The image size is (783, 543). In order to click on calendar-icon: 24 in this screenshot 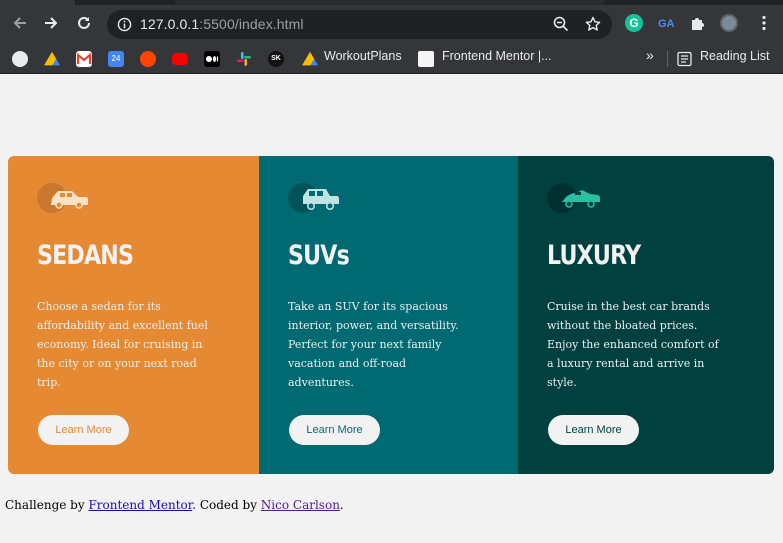, I will do `click(116, 59)`.